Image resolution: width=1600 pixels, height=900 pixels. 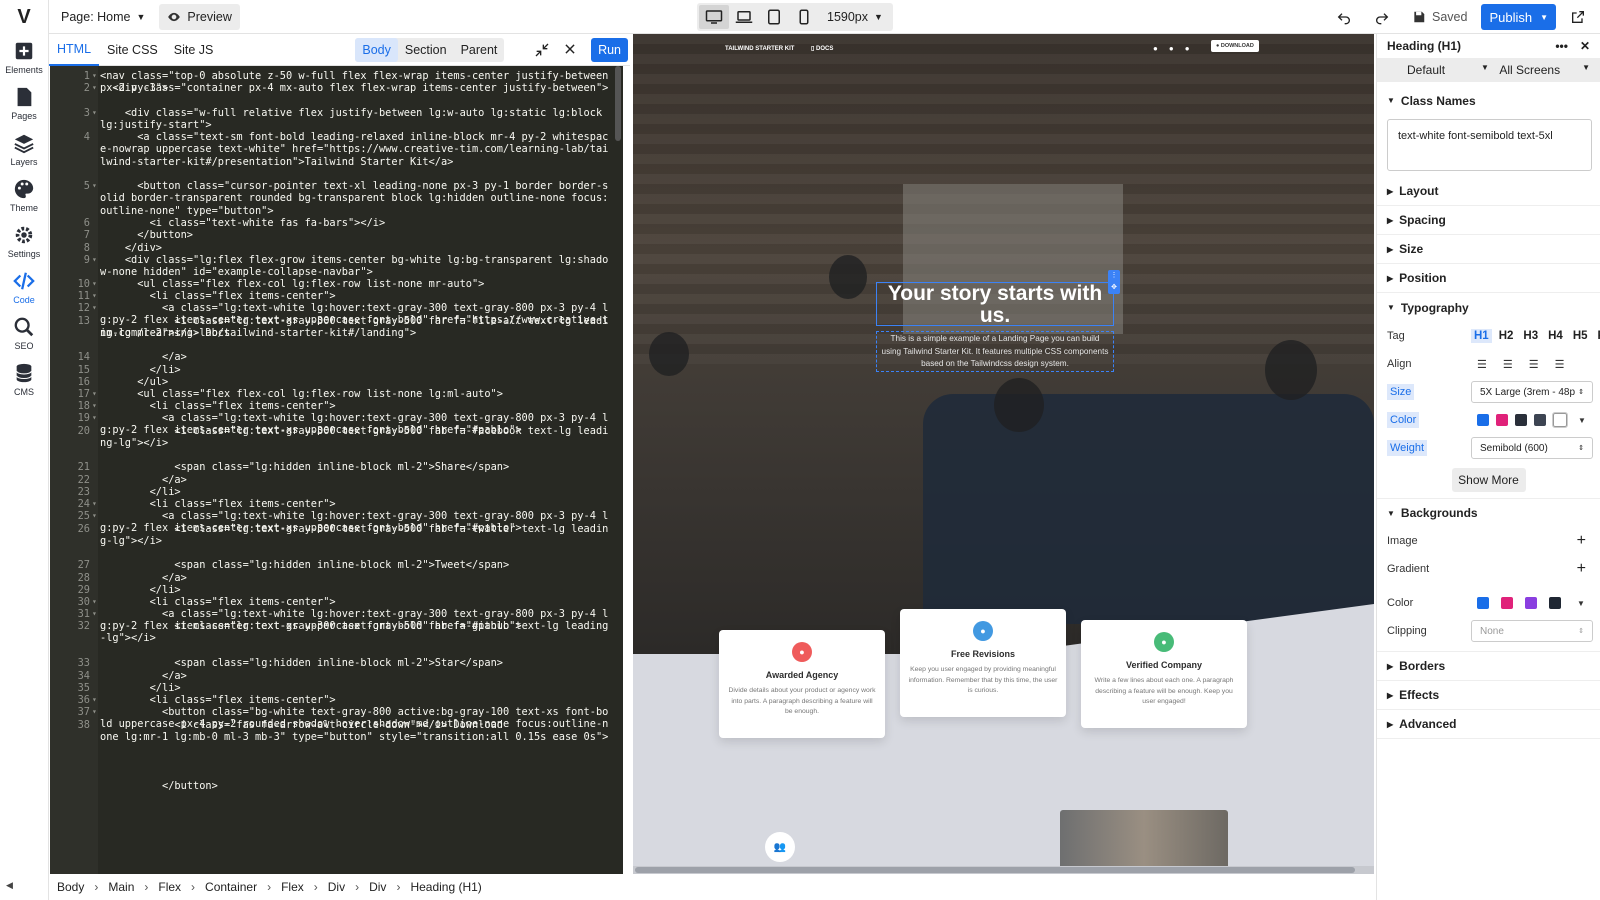 I want to click on selected-heading: Your story starts with us., so click(x=995, y=304).